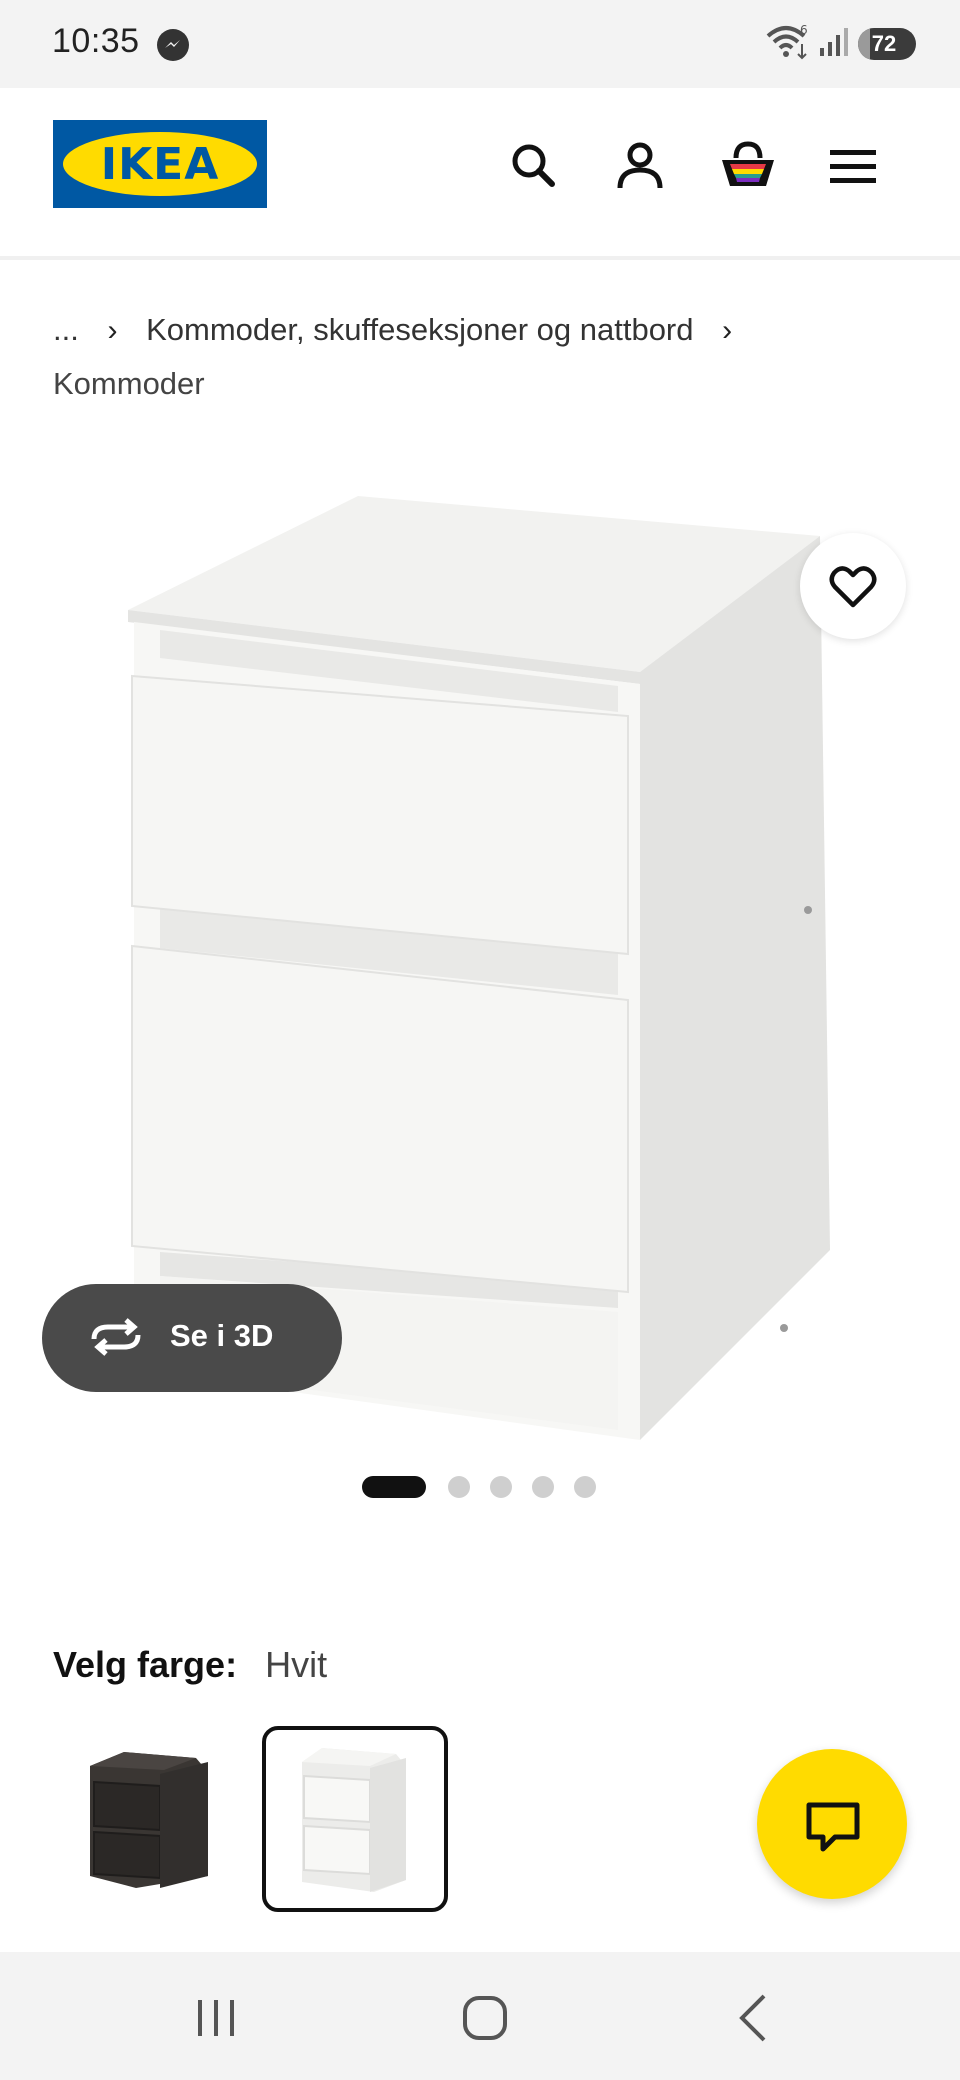  I want to click on color-value: Hvit, so click(296, 1664).